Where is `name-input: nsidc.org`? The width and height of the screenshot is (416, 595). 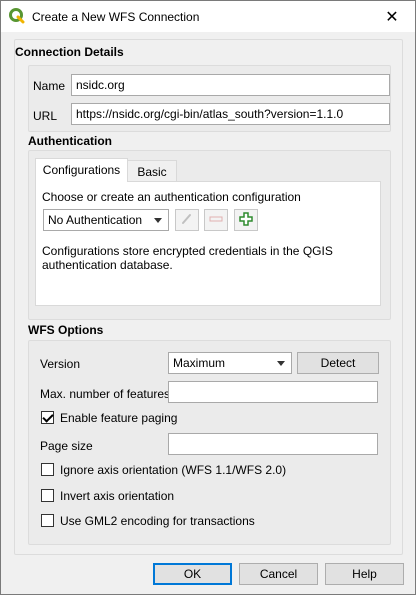 name-input: nsidc.org is located at coordinates (230, 85).